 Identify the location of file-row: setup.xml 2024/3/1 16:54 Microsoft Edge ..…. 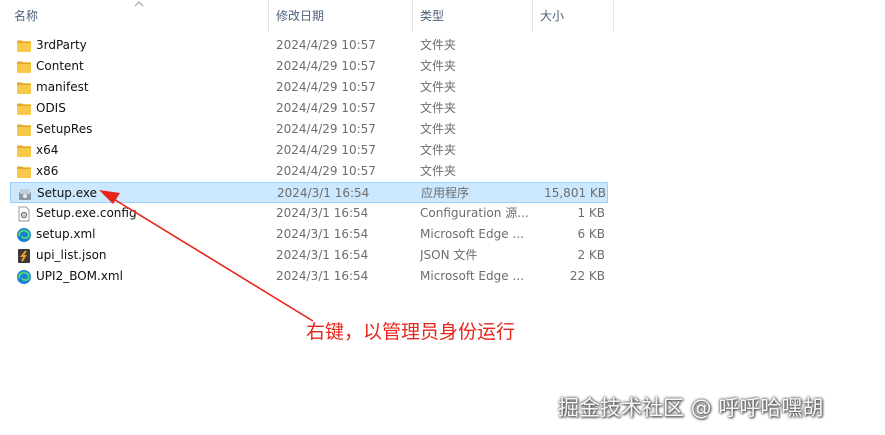
(309, 234).